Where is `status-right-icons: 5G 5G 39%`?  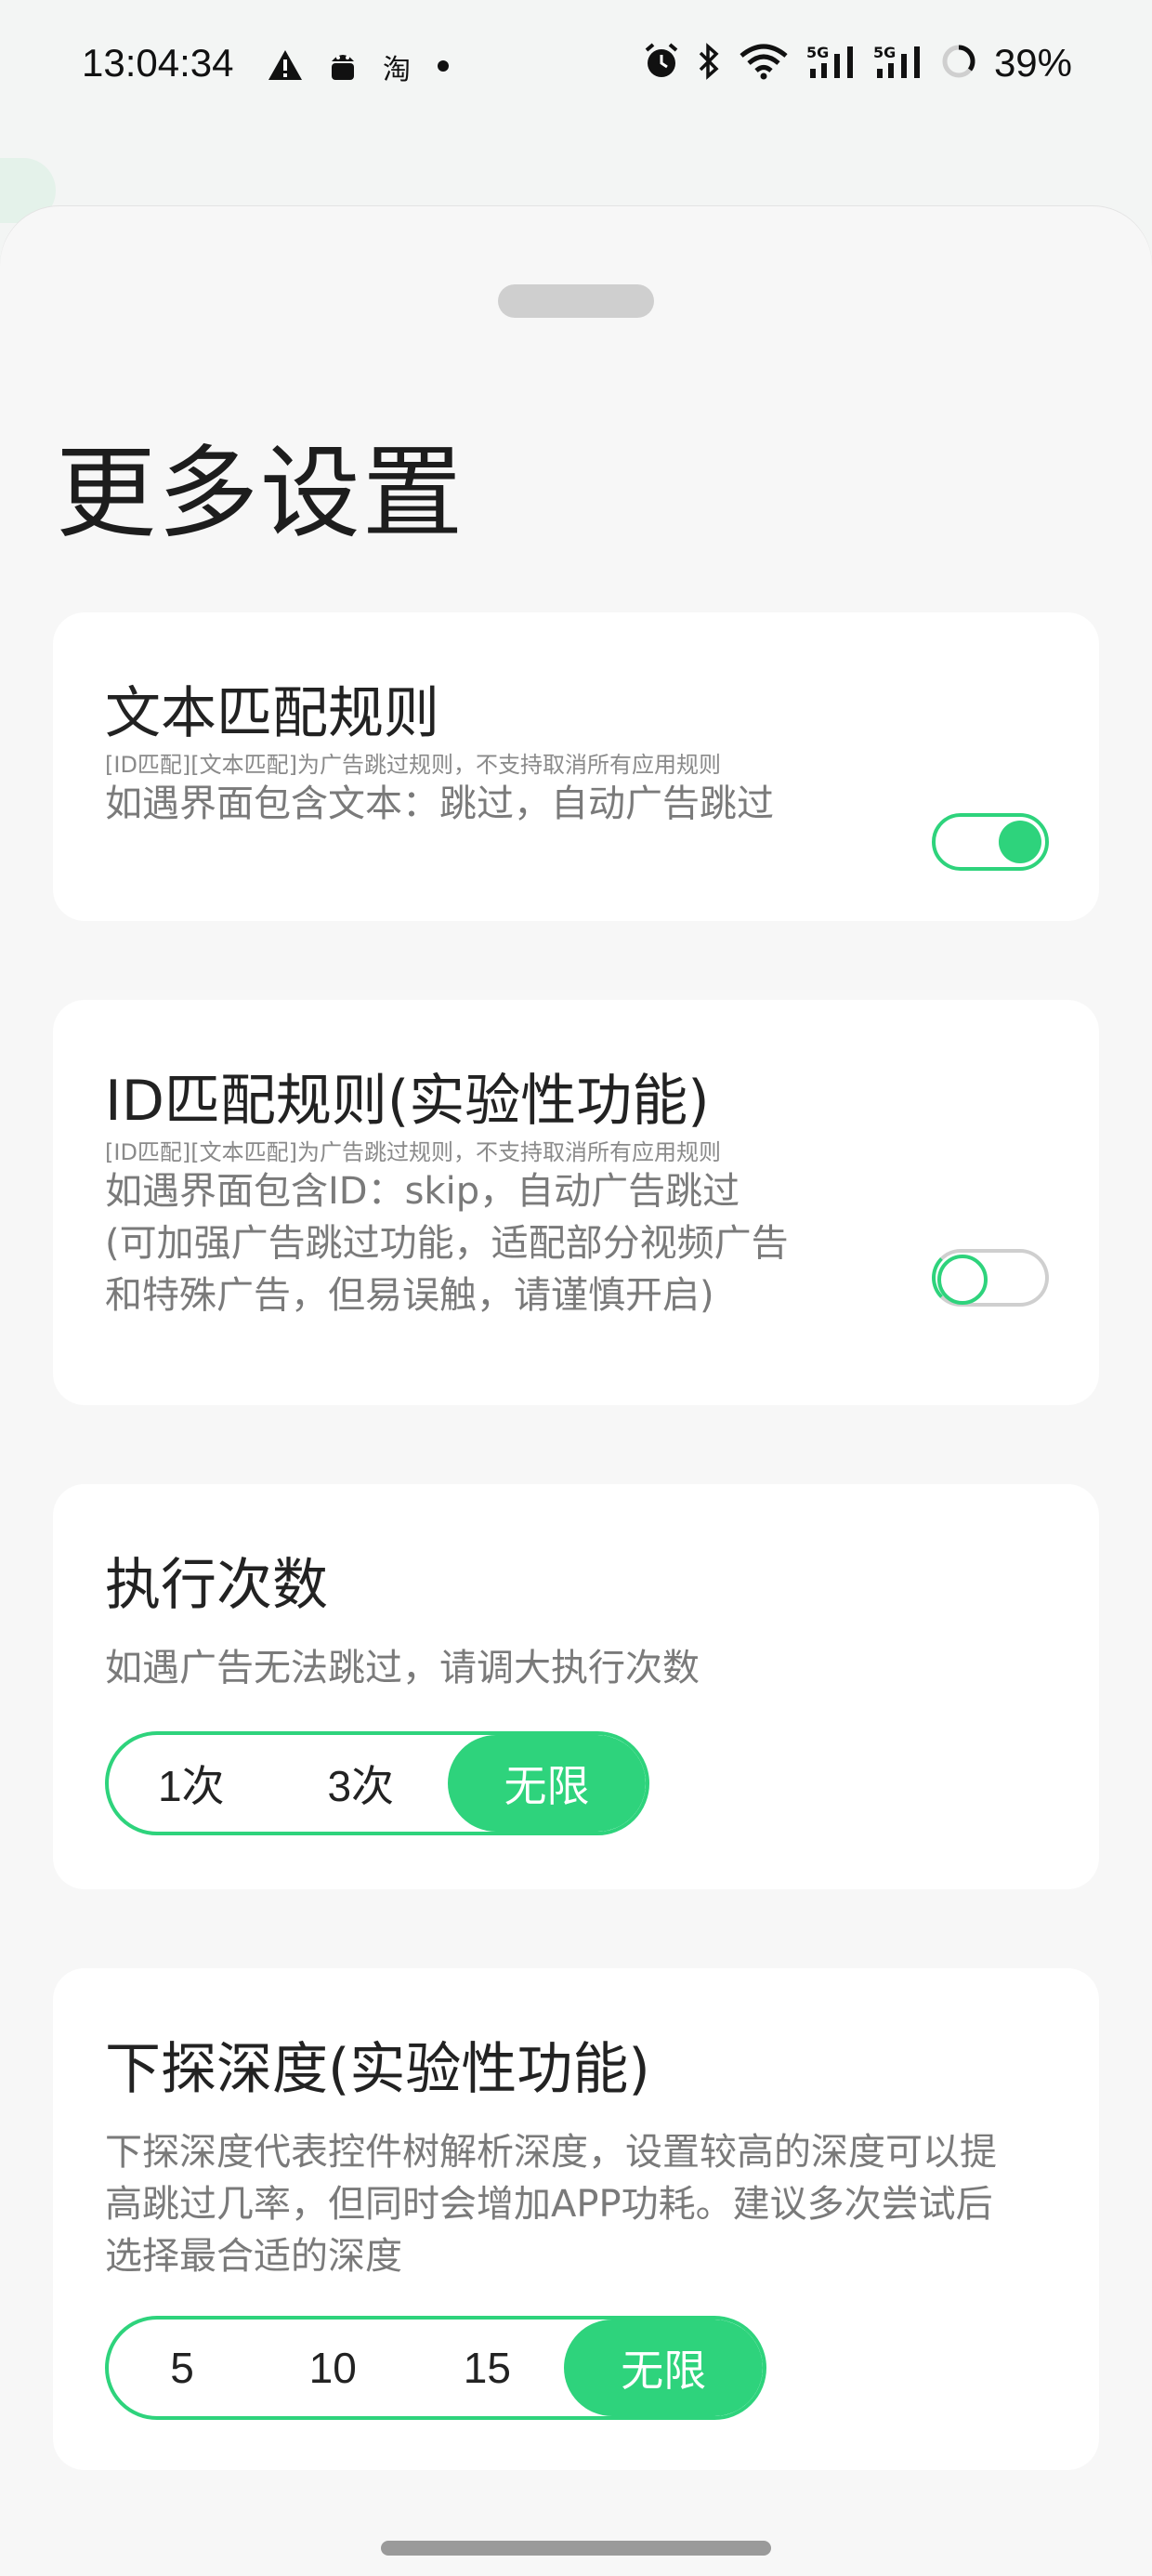
status-right-icons: 5G 5G 39% is located at coordinates (857, 63).